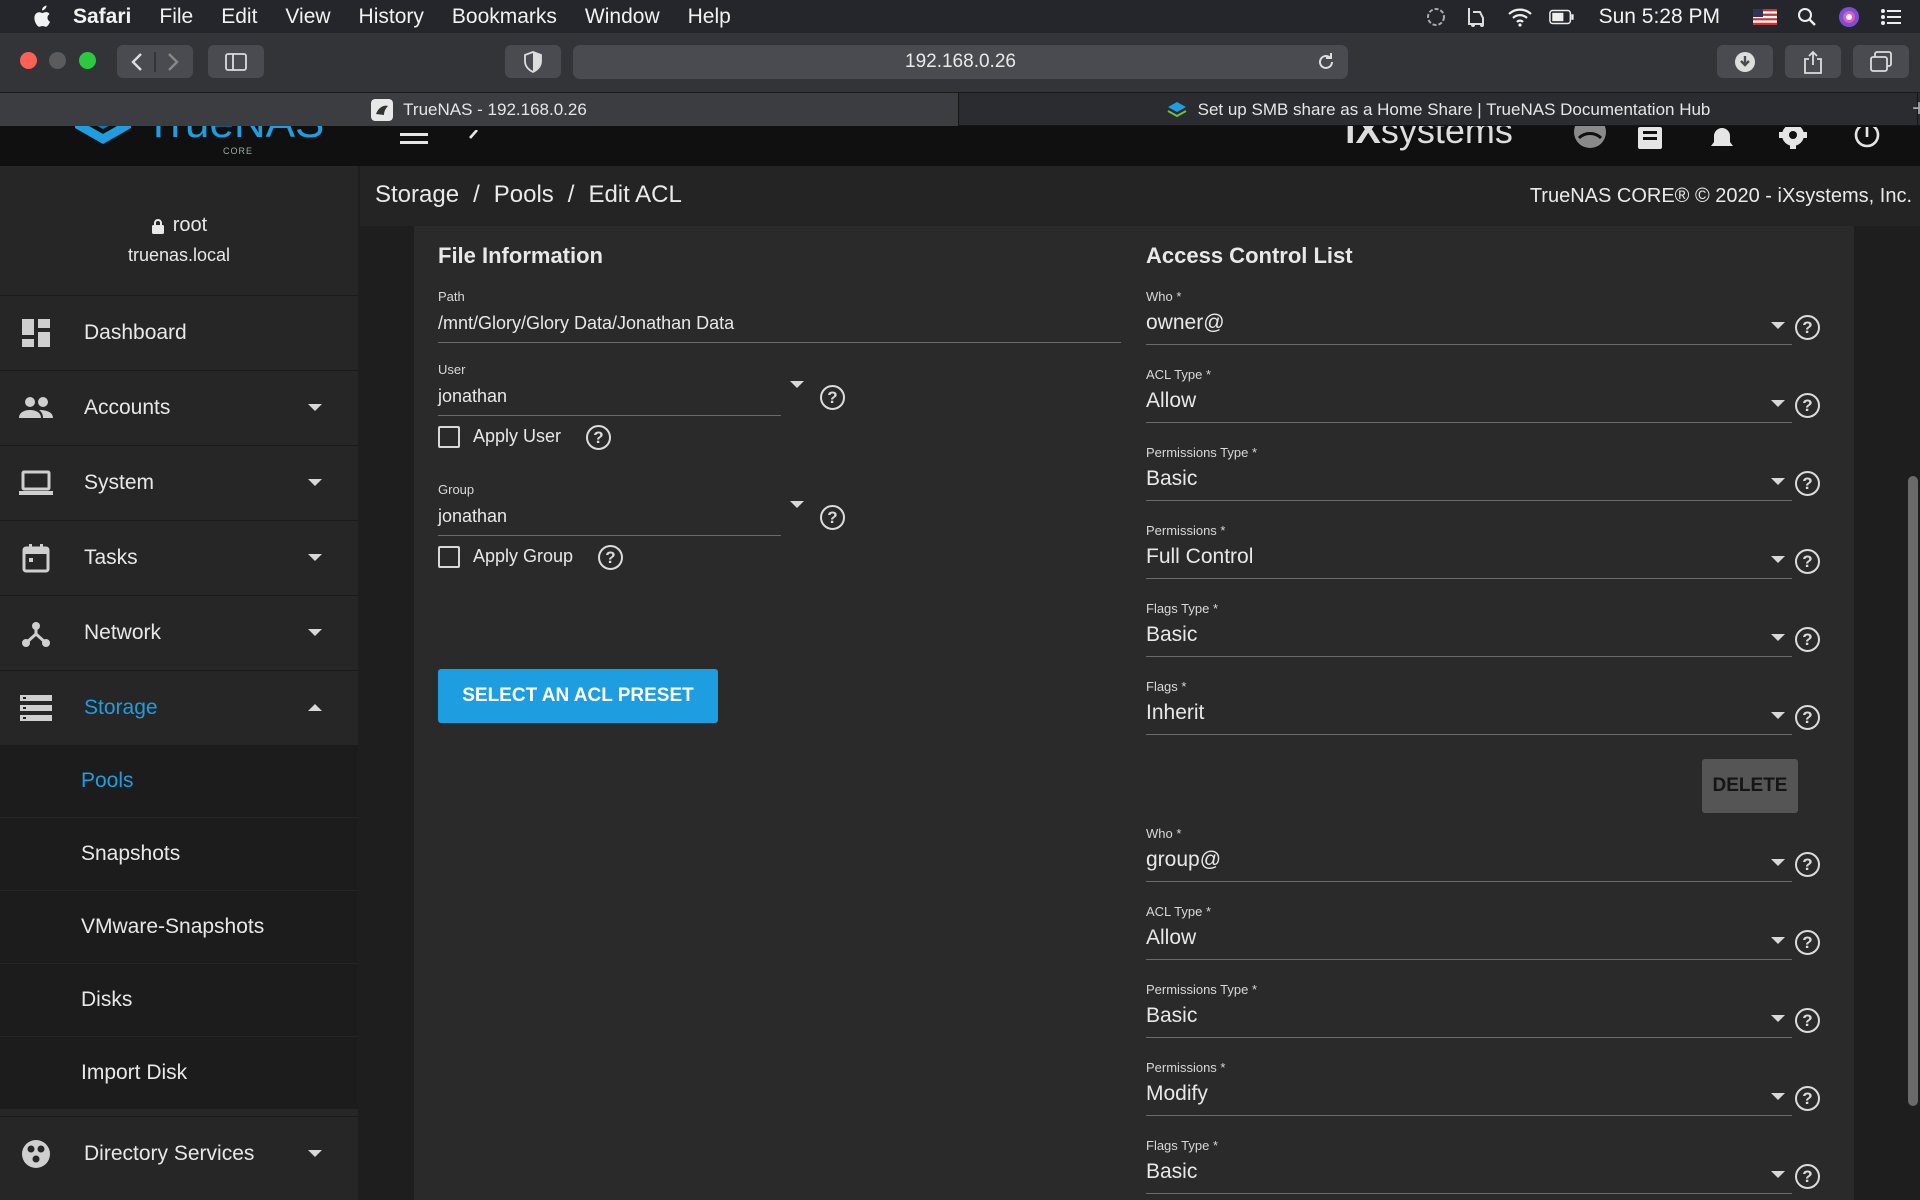 This screenshot has width=1920, height=1200. What do you see at coordinates (199, 141) in the screenshot?
I see `truenas-logo: TrueNAS CORE` at bounding box center [199, 141].